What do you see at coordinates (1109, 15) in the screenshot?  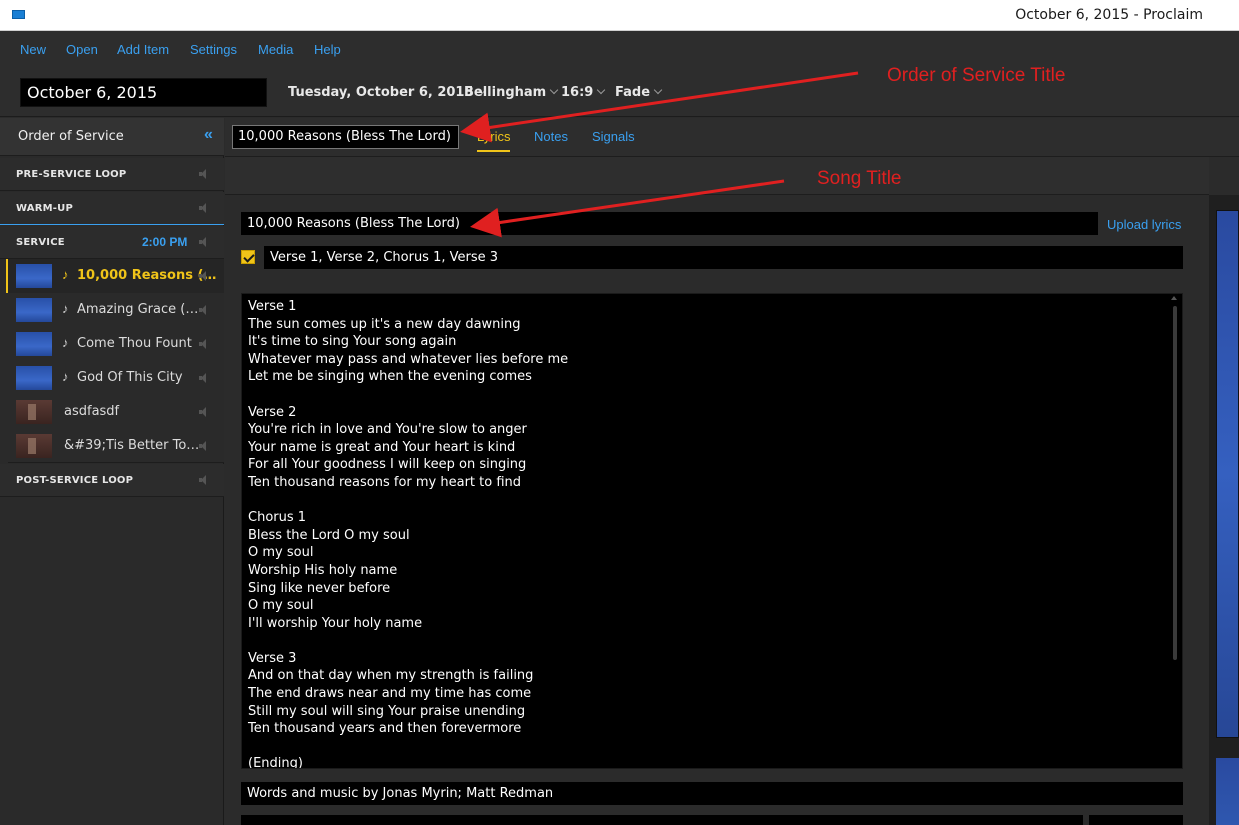 I see `window-title: October 6, 2015 - Proclaim` at bounding box center [1109, 15].